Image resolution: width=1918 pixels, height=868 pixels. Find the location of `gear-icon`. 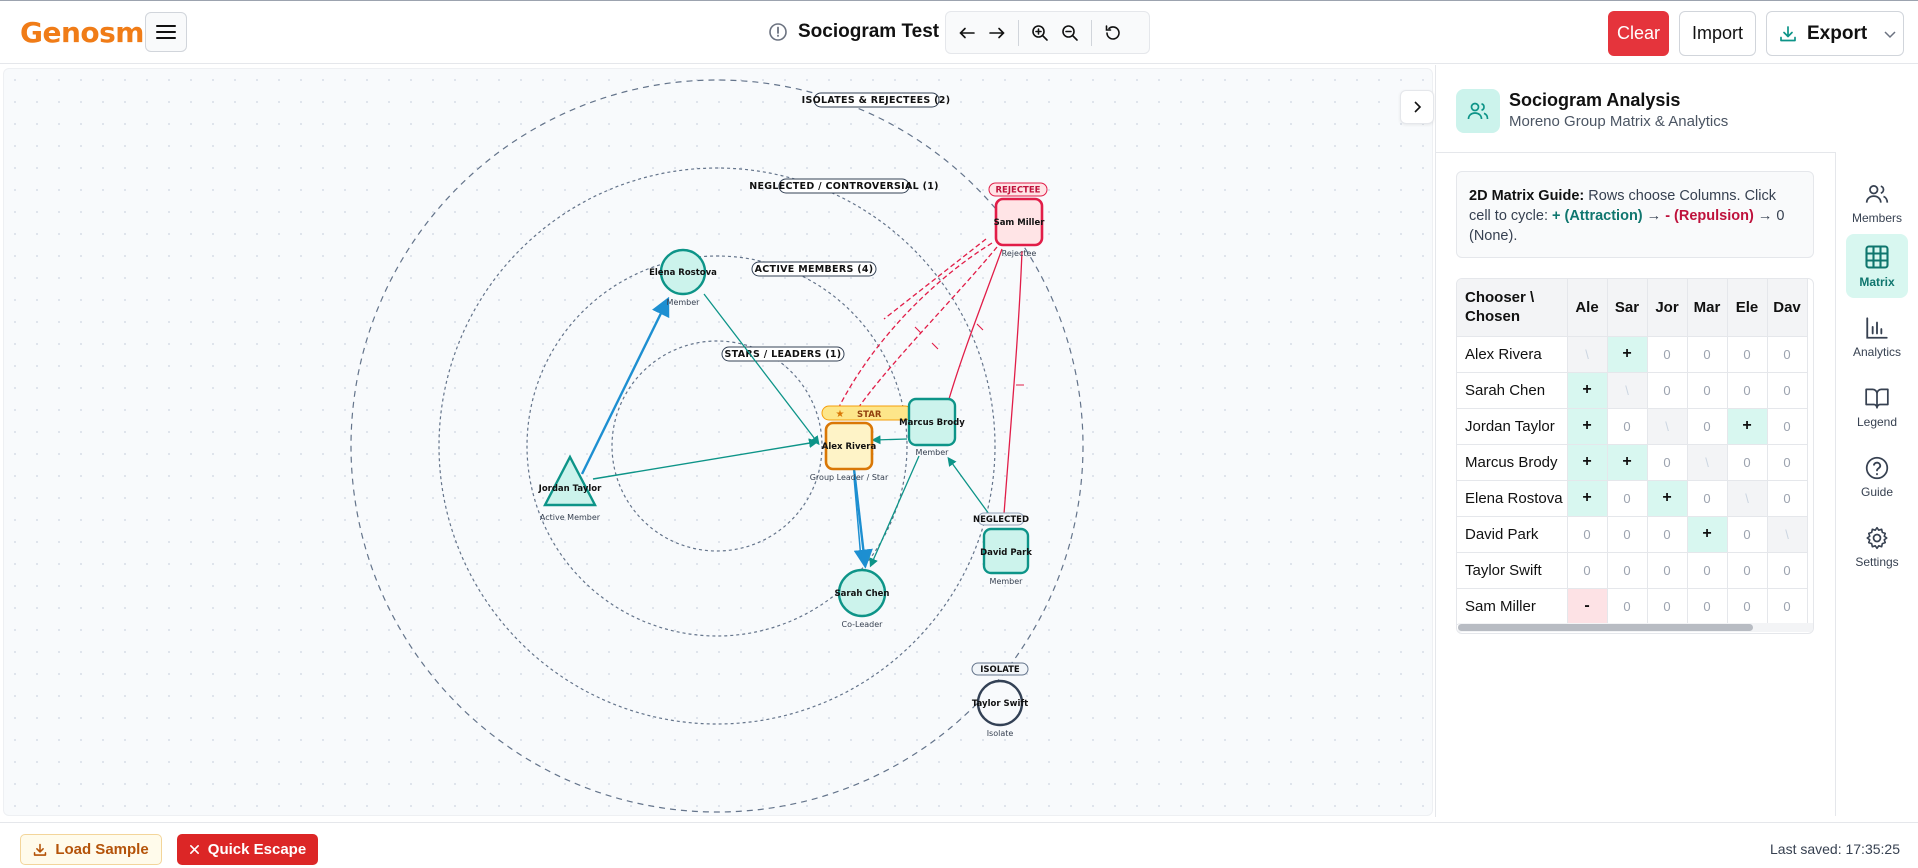

gear-icon is located at coordinates (1877, 538).